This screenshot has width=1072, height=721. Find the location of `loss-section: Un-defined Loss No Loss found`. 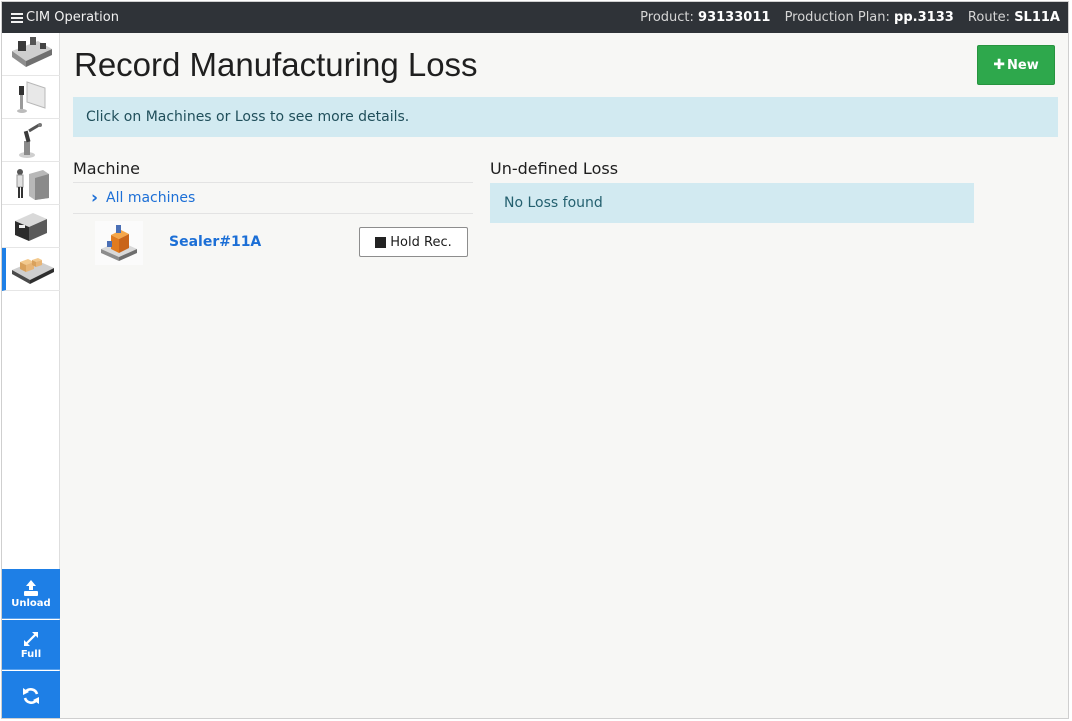

loss-section: Un-defined Loss No Loss found is located at coordinates (732, 191).